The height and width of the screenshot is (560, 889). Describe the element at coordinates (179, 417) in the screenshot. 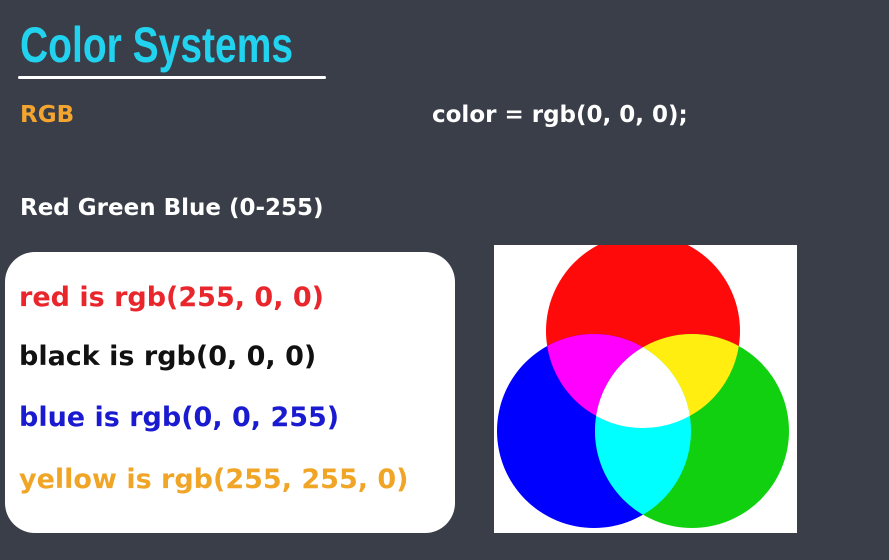

I see `example-blue: blue is rgb(0, 0, 255)` at that location.